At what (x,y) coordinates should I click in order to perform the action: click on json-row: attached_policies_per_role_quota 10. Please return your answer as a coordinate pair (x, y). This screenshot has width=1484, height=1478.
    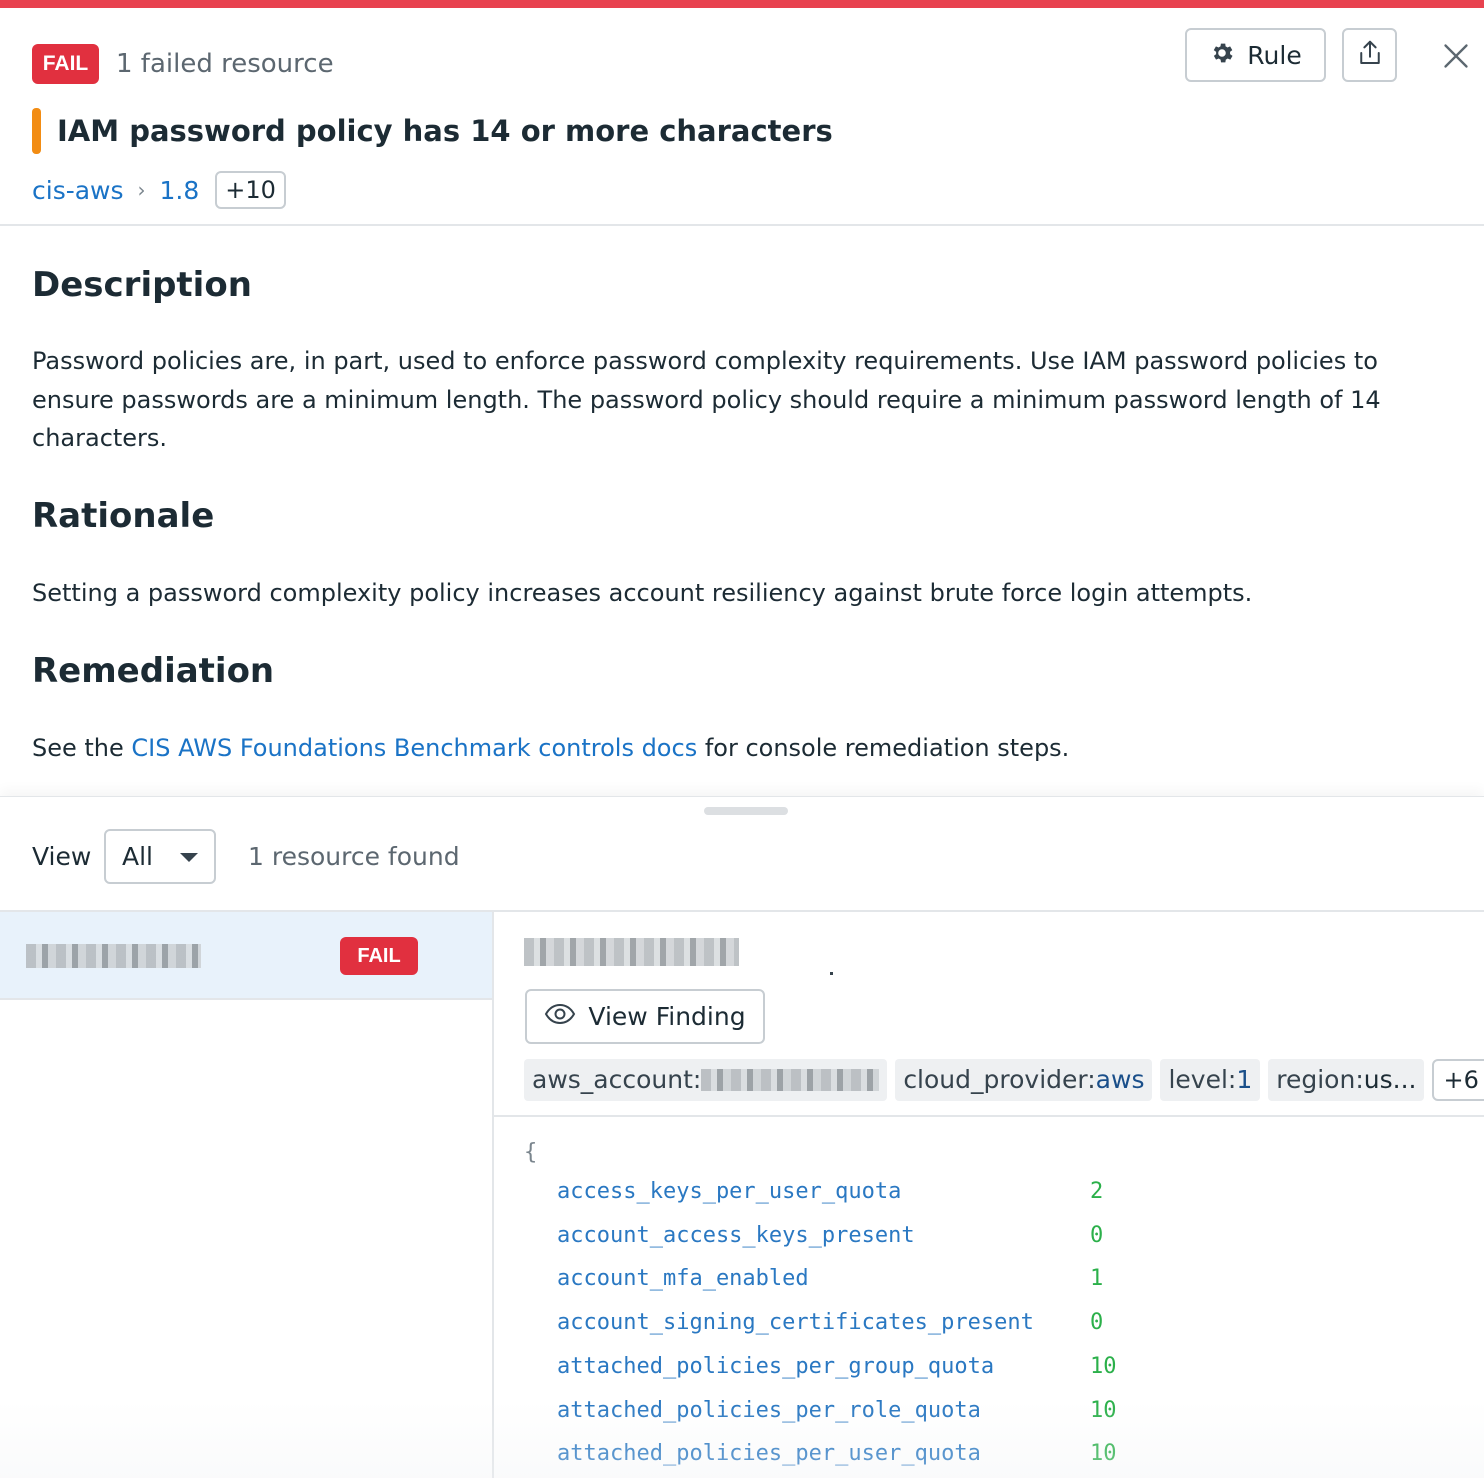
    Looking at the image, I should click on (837, 1411).